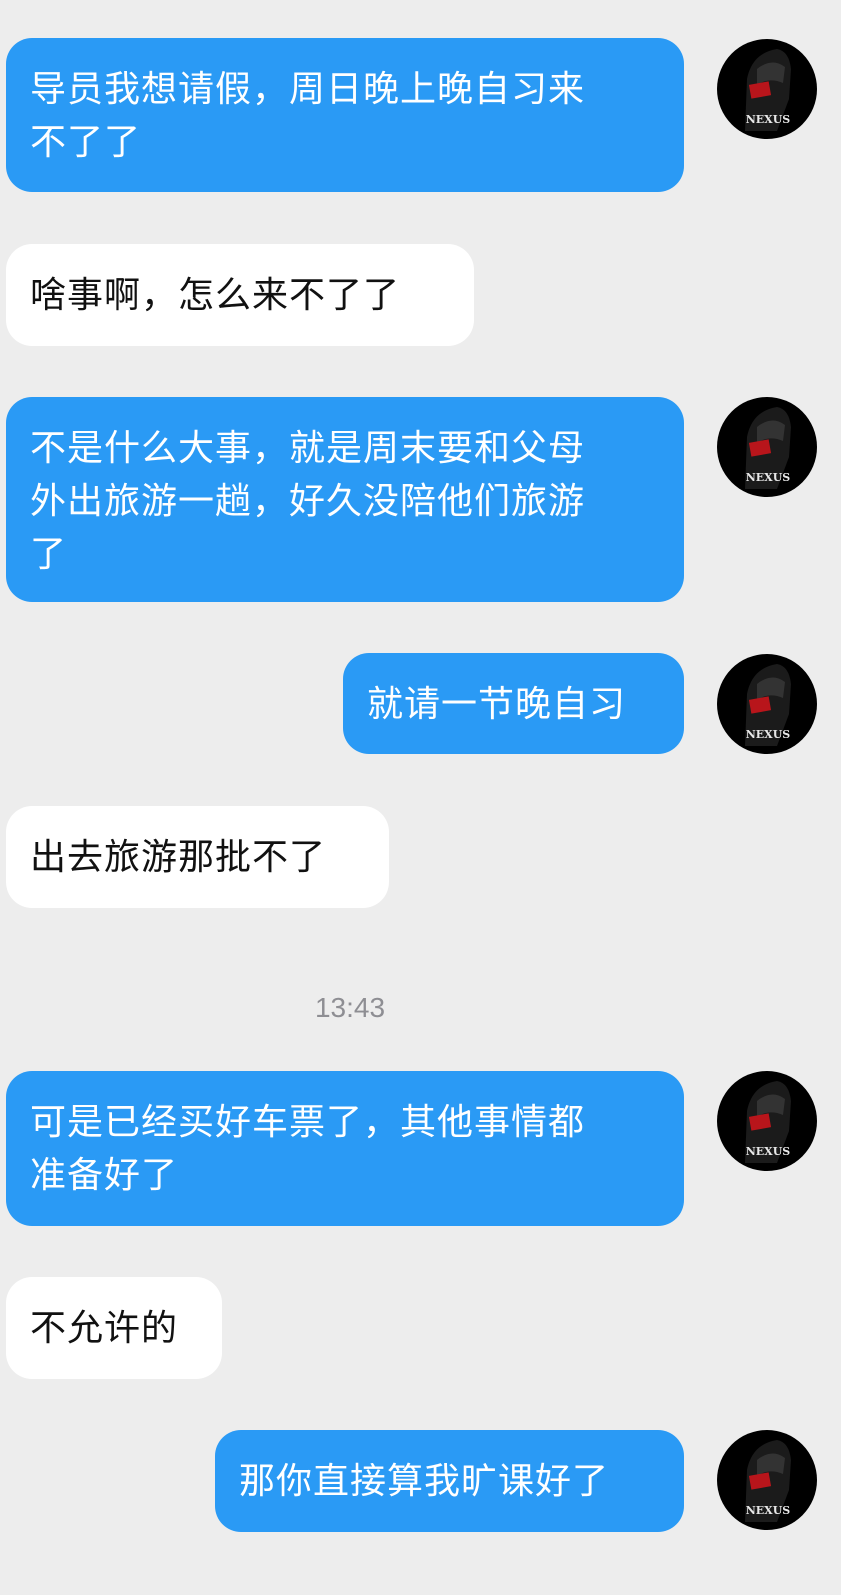 The width and height of the screenshot is (841, 1595). I want to click on message-timestamp: 13:43, so click(350, 1007).